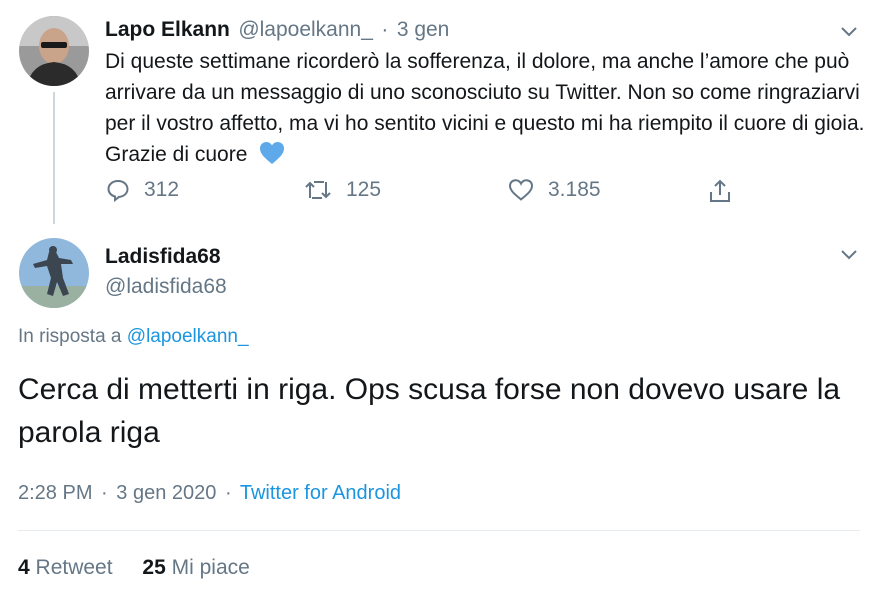 This screenshot has height=602, width=880. Describe the element at coordinates (320, 493) in the screenshot. I see `tweet-source-link: Twitter for Android` at that location.